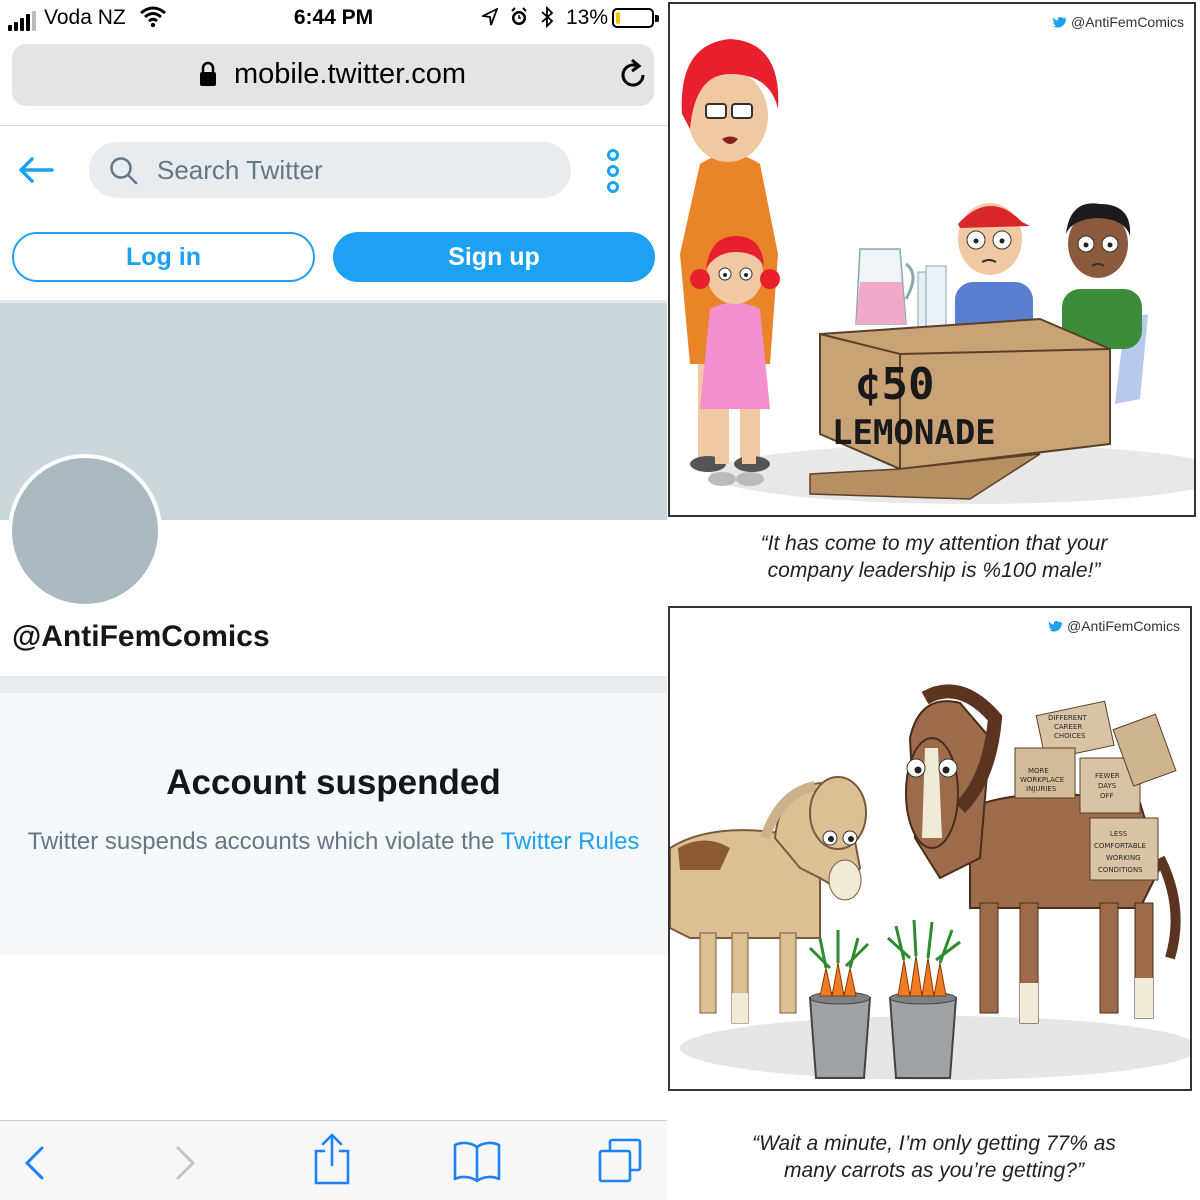 Image resolution: width=1200 pixels, height=1200 pixels. What do you see at coordinates (547, 17) in the screenshot?
I see `bluetooth-icon` at bounding box center [547, 17].